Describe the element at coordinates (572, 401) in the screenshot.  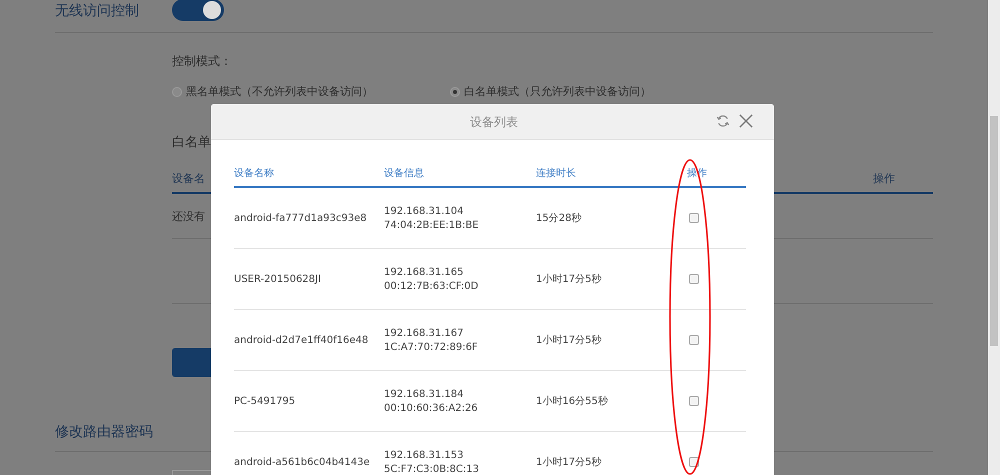
I see `connection-duration: 1小时16分55秒` at that location.